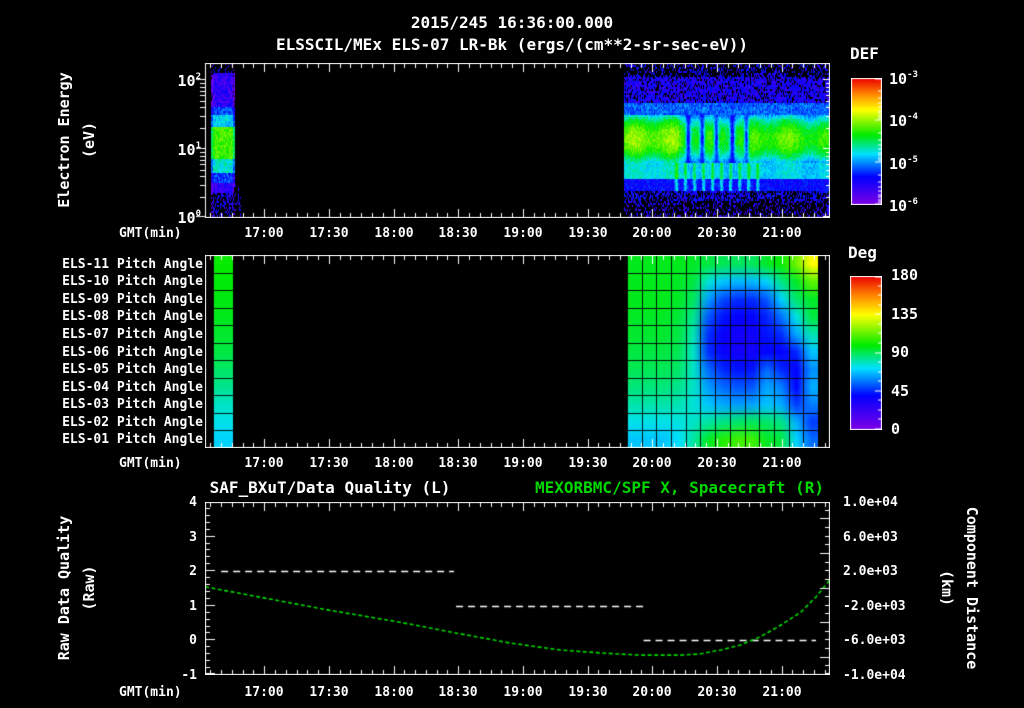 The width and height of the screenshot is (1024, 708). What do you see at coordinates (189, 81) in the screenshot?
I see `energy-tick-label: 102` at bounding box center [189, 81].